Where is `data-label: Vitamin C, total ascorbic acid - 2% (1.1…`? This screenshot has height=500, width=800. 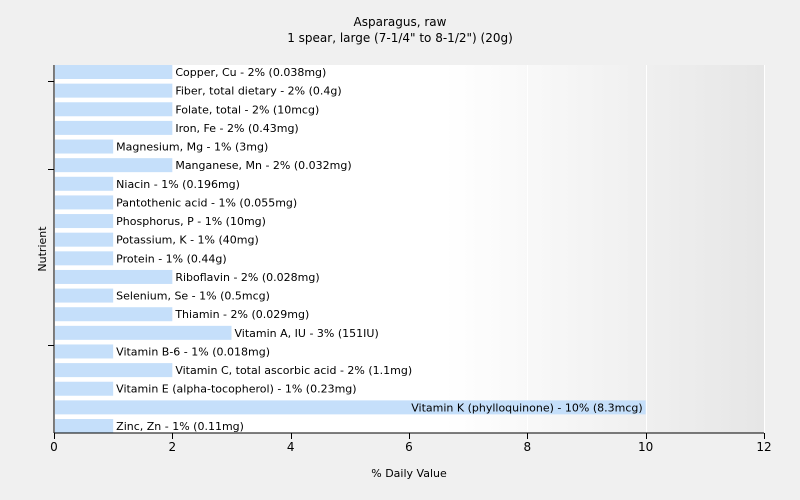
data-label: Vitamin C, total ascorbic acid - 2% (1.1… is located at coordinates (293, 370).